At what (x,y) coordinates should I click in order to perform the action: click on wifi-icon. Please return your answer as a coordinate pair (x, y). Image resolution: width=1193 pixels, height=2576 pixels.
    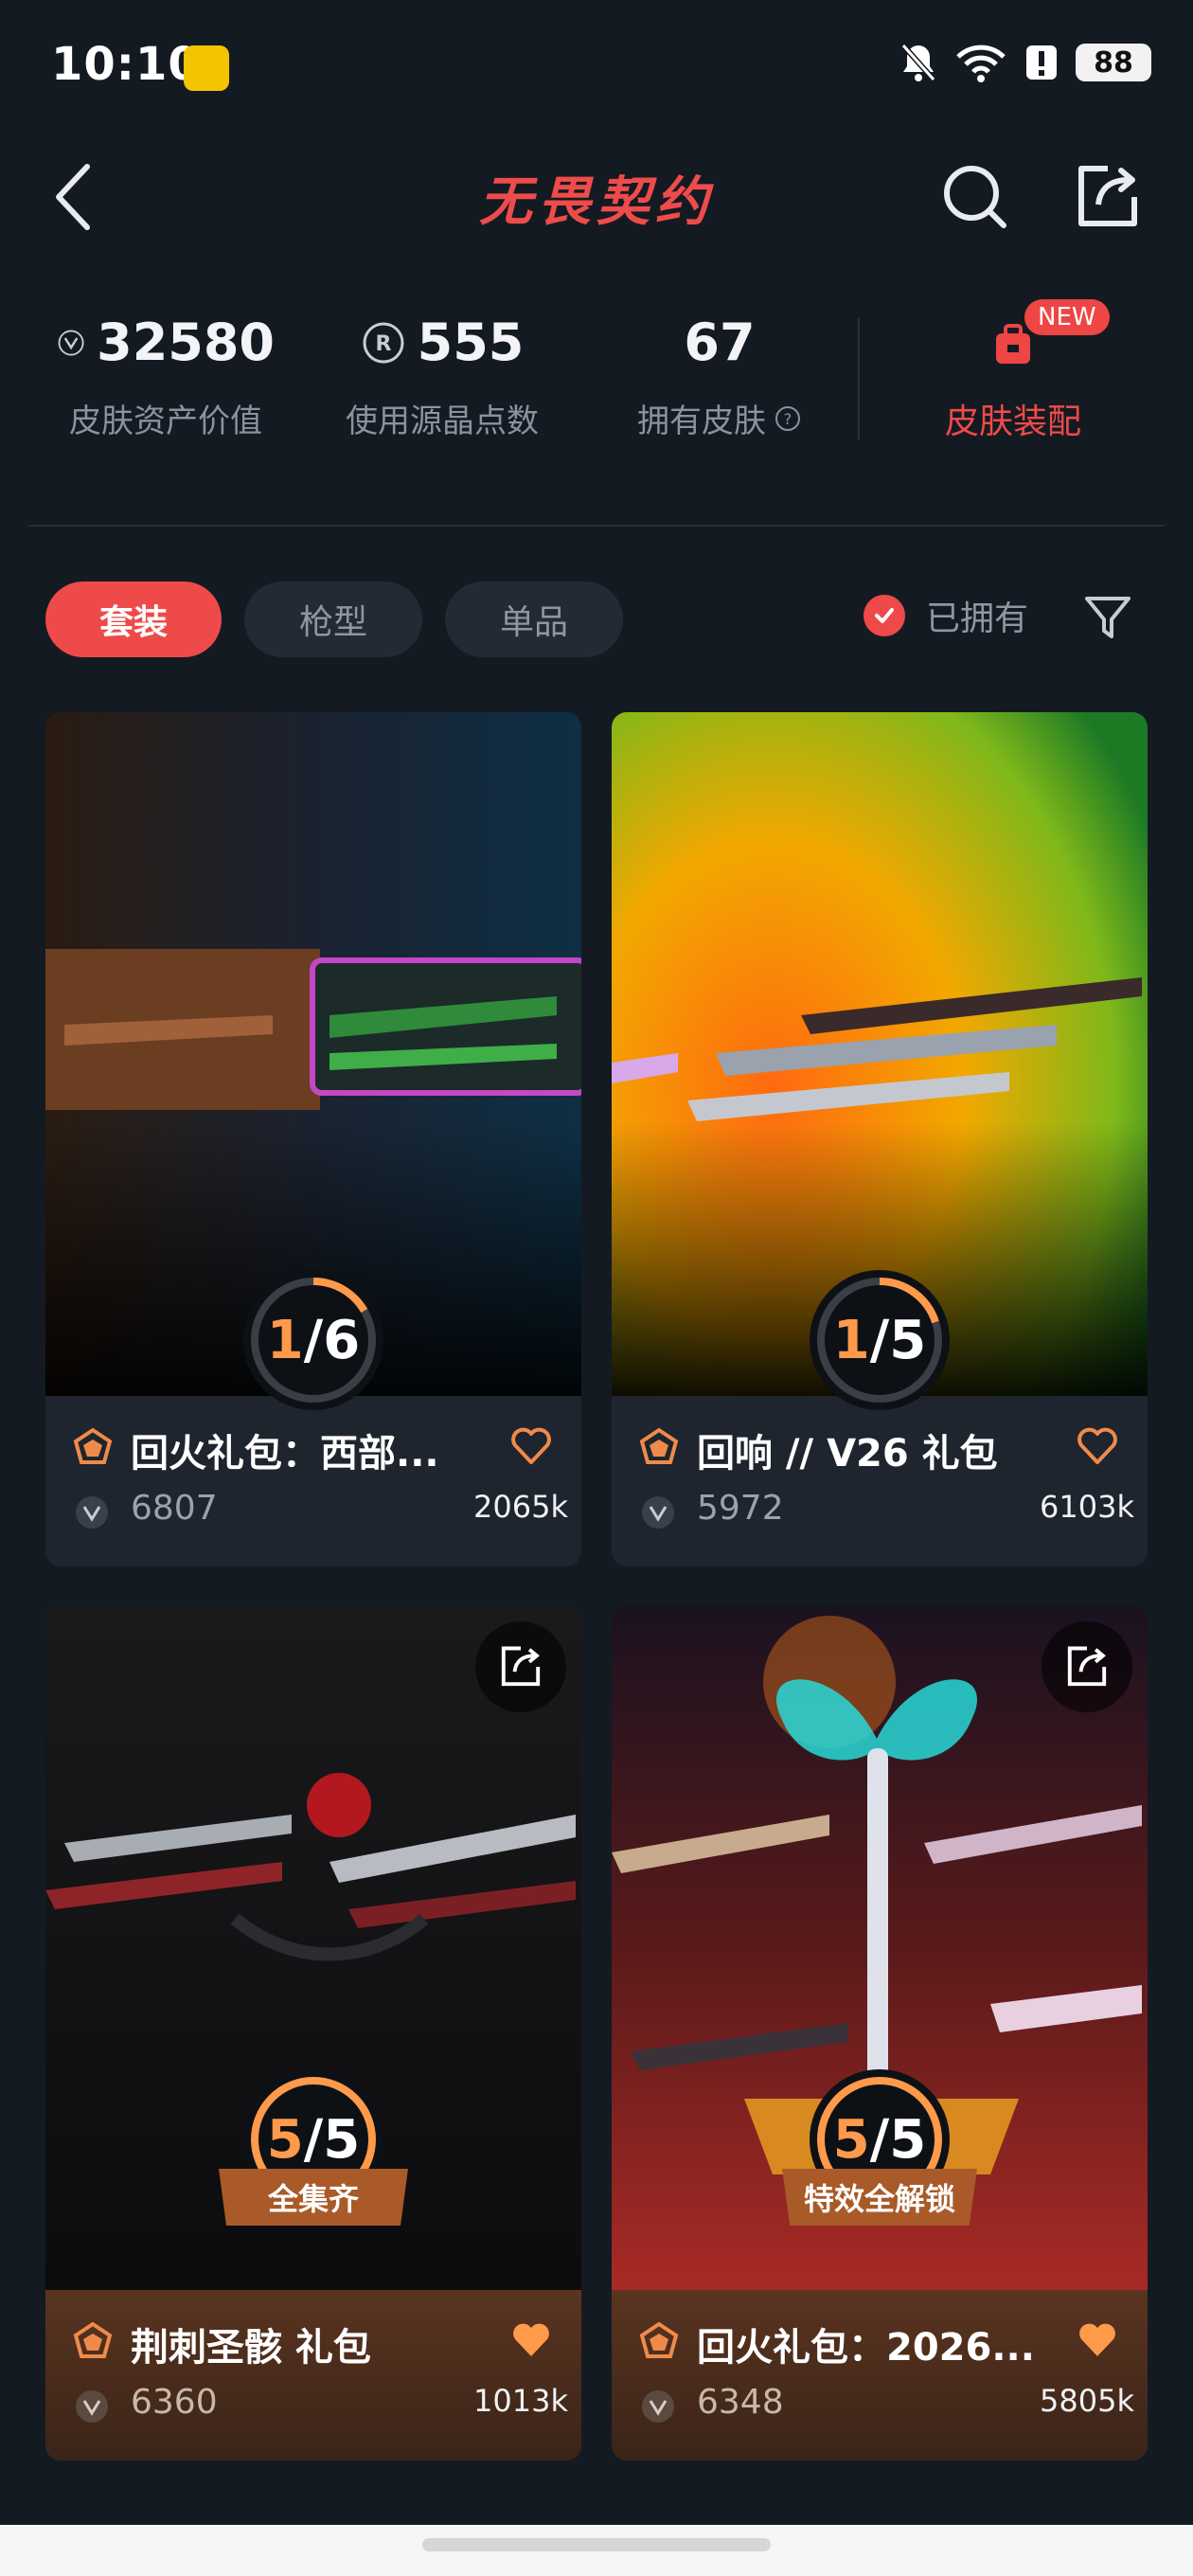
    Looking at the image, I should click on (981, 63).